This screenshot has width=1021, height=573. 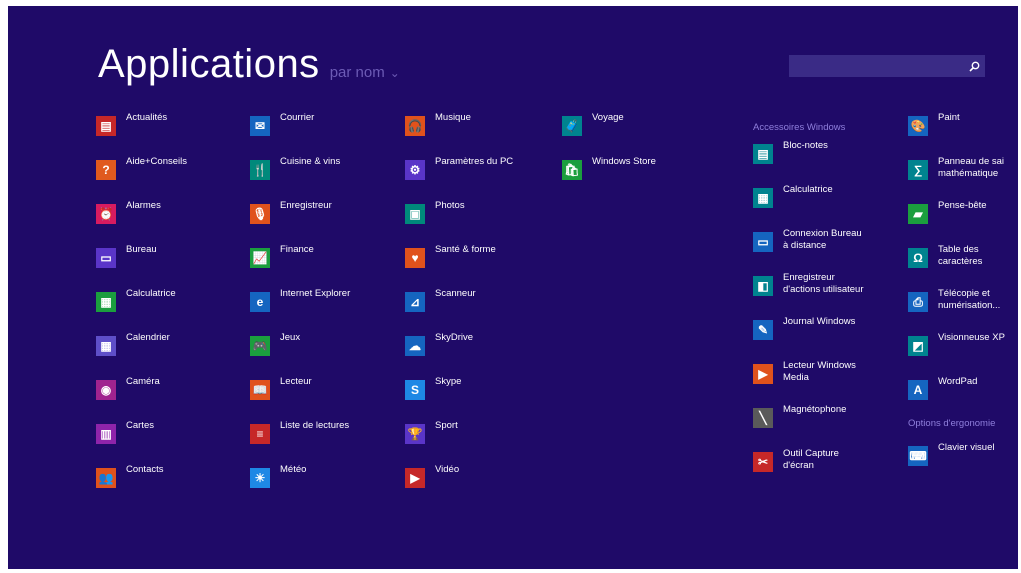 I want to click on app-tile: 🎧 Musique, so click(x=459, y=132).